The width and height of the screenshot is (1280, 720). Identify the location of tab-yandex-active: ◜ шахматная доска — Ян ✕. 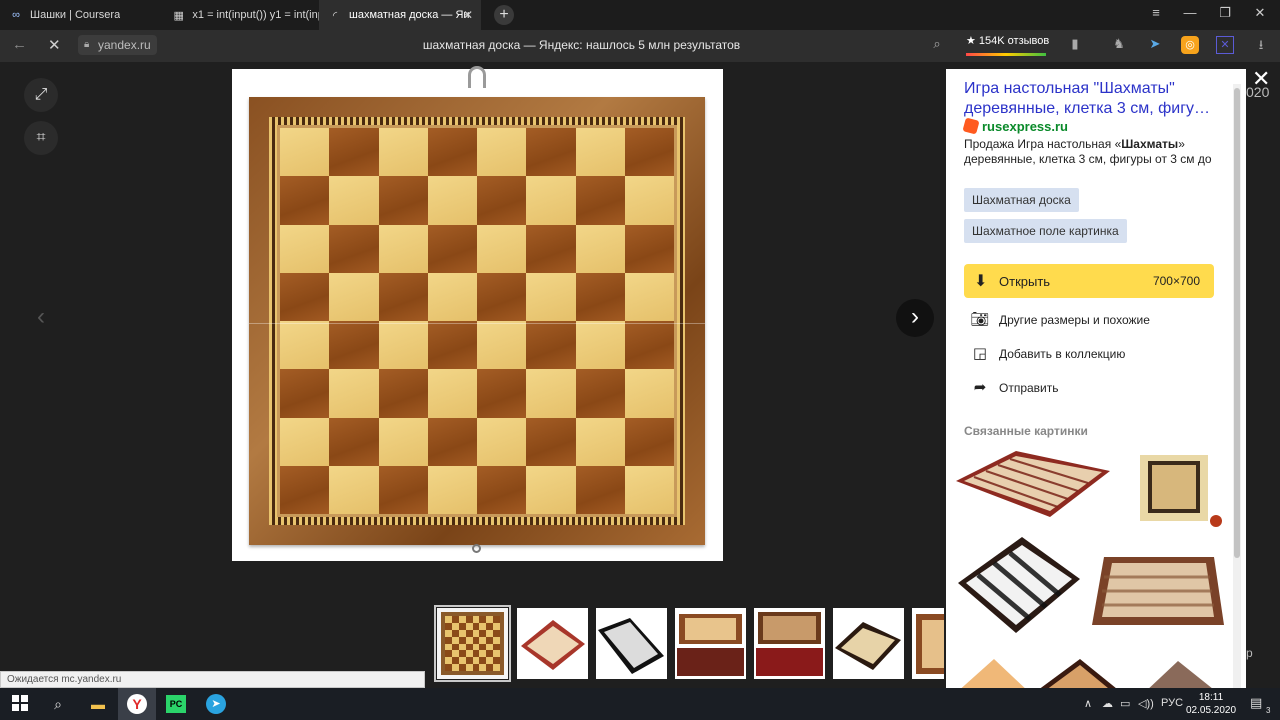
(400, 15).